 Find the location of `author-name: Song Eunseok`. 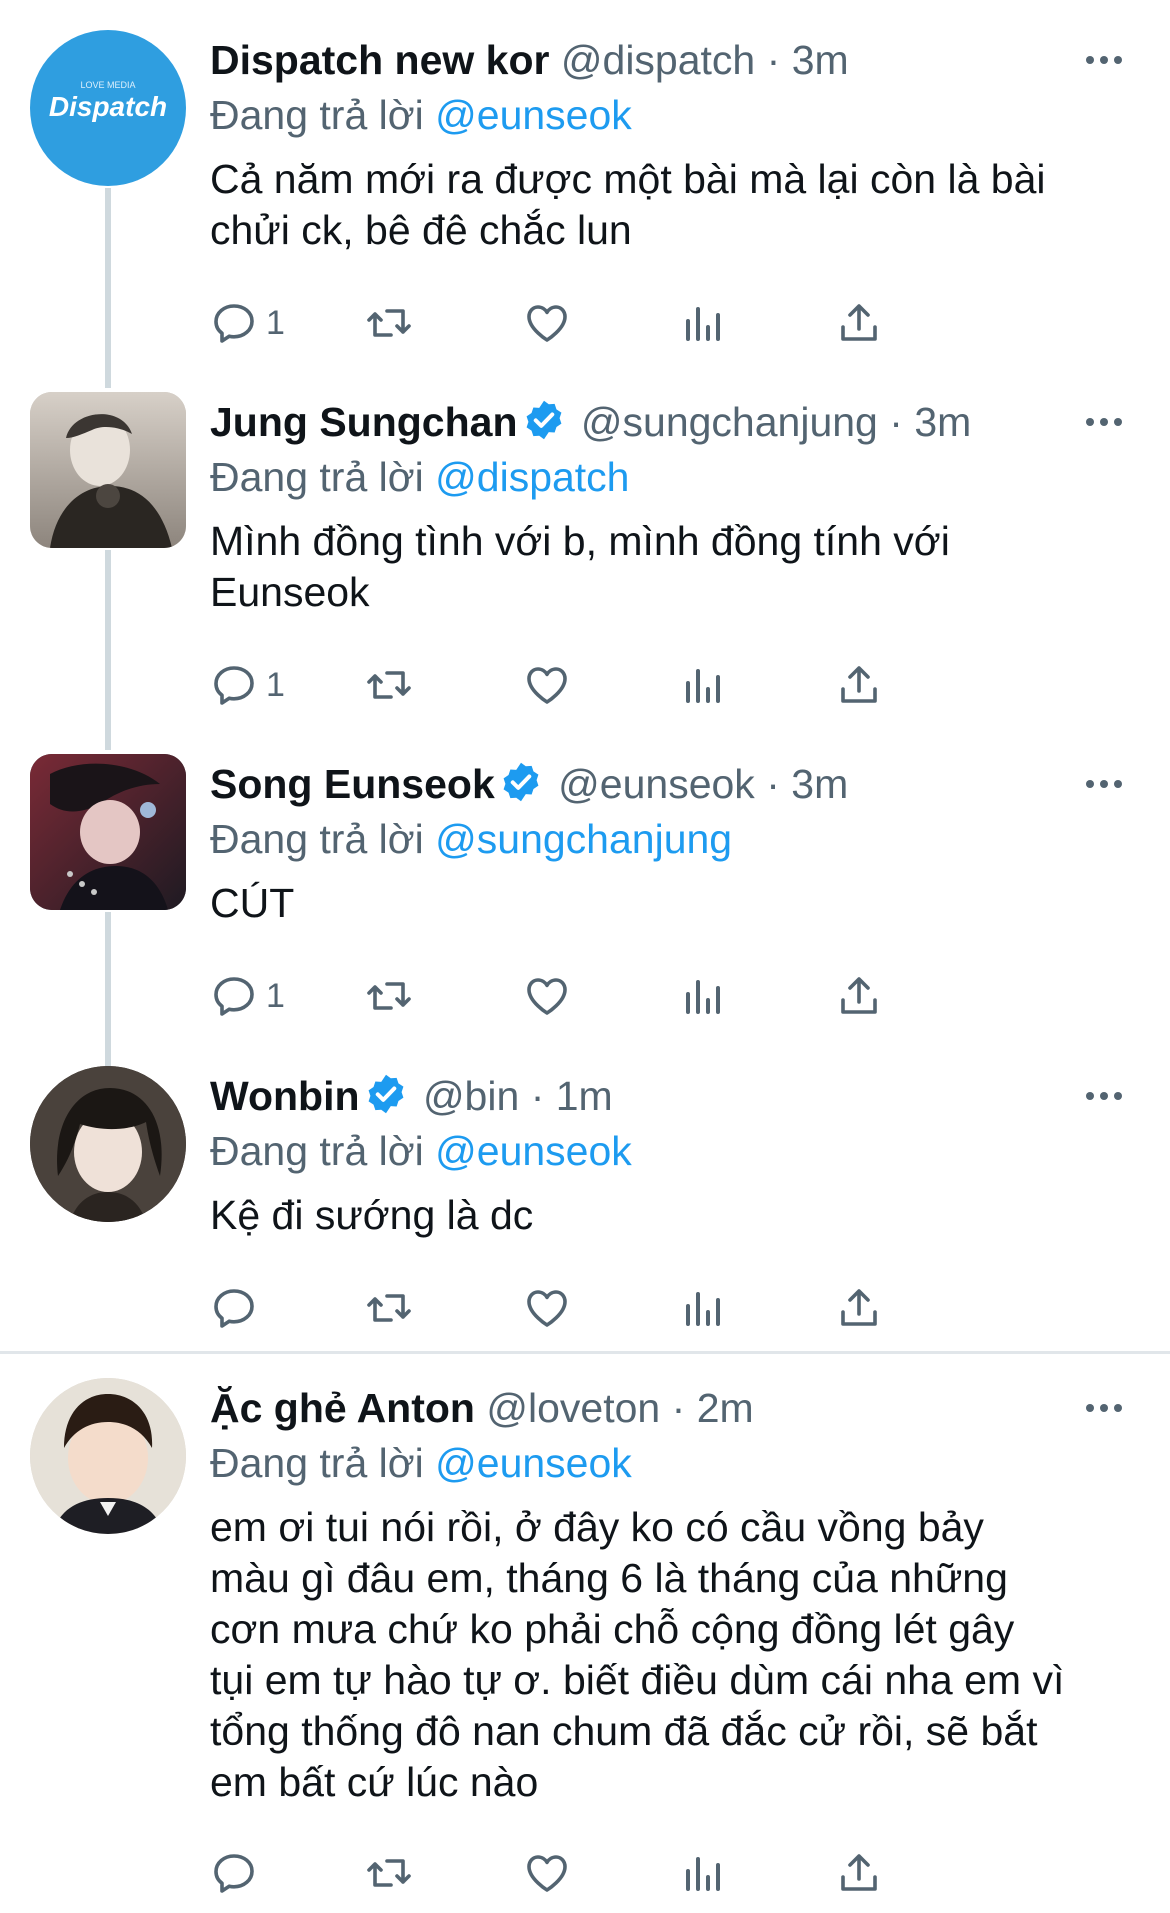

author-name: Song Eunseok is located at coordinates (352, 784).